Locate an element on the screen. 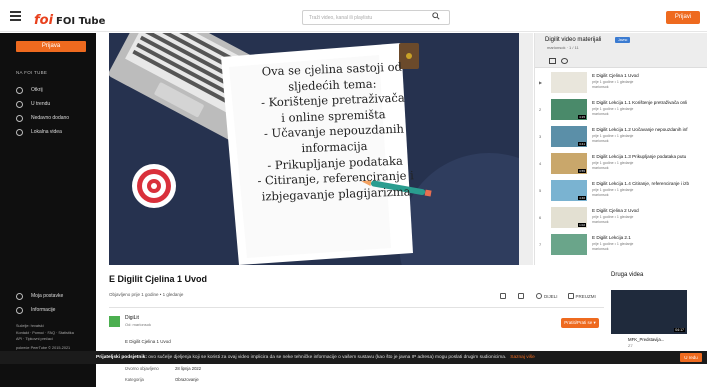  playlist-item-number: 4 is located at coordinates (540, 163).